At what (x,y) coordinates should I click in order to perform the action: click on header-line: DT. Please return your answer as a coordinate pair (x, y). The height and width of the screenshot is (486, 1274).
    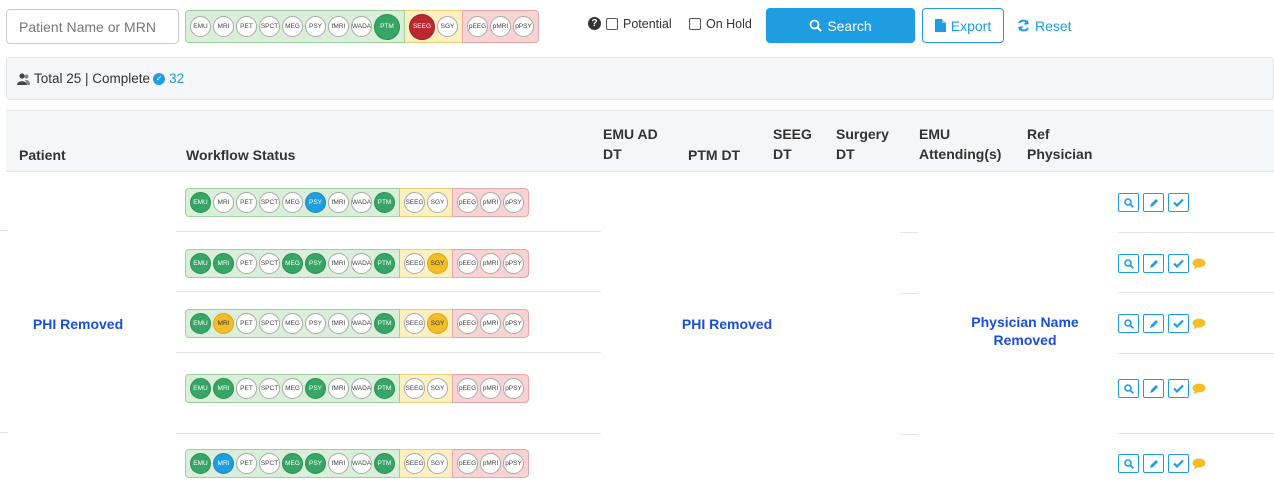
    Looking at the image, I should click on (612, 154).